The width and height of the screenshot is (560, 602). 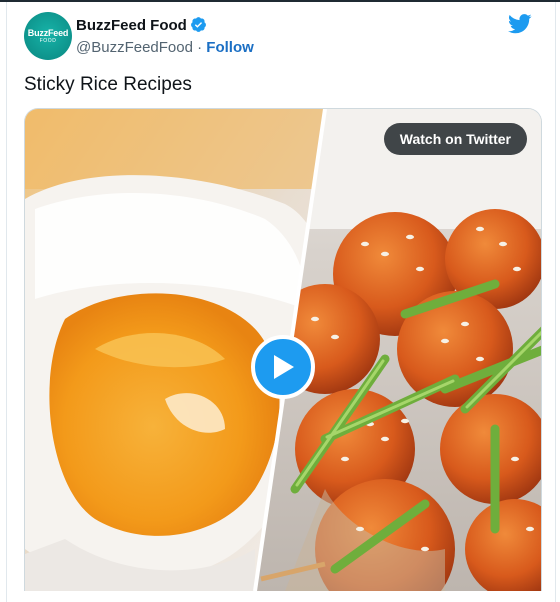 What do you see at coordinates (134, 47) in the screenshot?
I see `handle: @BuzzFeedFood` at bounding box center [134, 47].